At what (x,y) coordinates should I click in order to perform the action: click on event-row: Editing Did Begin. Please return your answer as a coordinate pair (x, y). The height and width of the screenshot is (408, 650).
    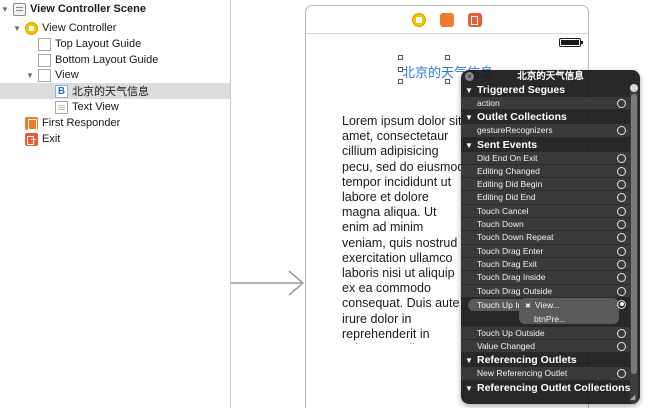
    Looking at the image, I should click on (545, 185).